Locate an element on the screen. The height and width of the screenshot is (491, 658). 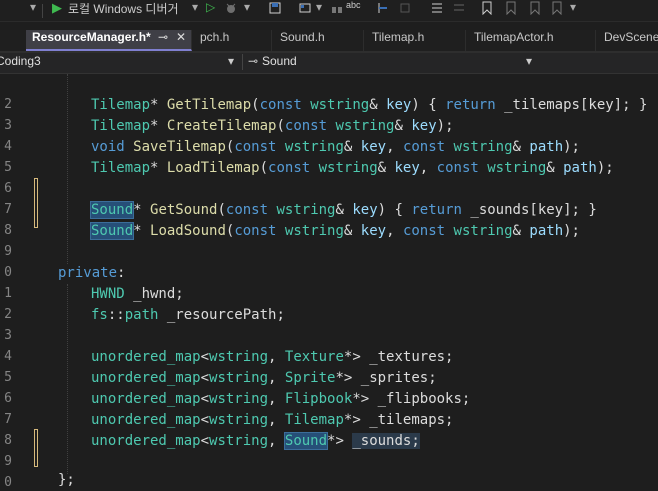
code-line-private: private: is located at coordinates (92, 273).